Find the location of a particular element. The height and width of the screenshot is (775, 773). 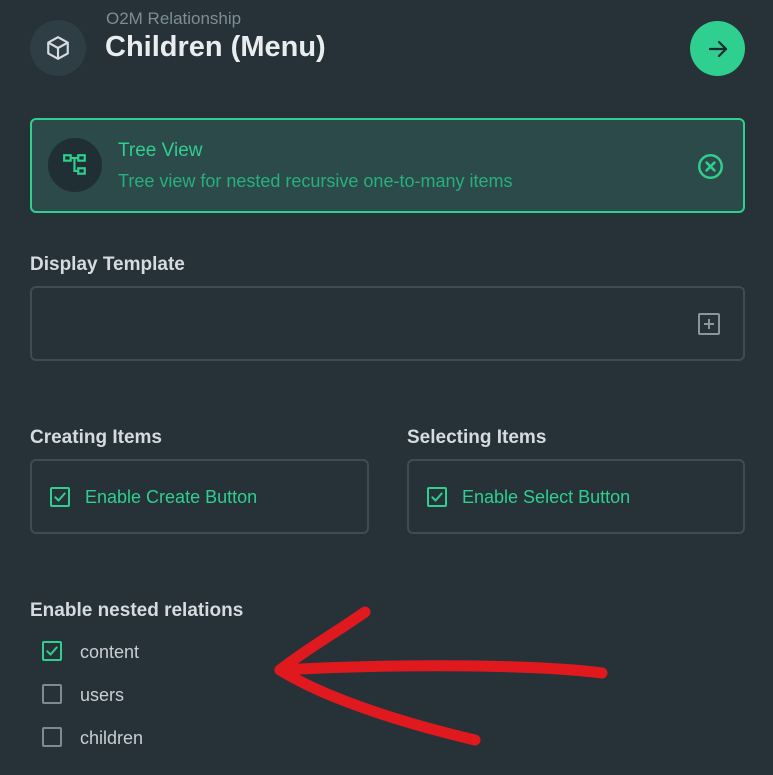

header-subtitle: O2M Relationship is located at coordinates (174, 18).